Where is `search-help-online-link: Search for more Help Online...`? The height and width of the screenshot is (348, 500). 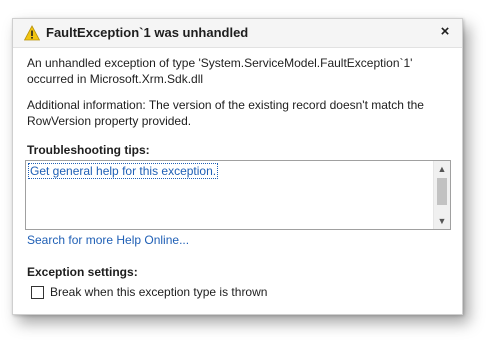
search-help-online-link: Search for more Help Online... is located at coordinates (108, 240).